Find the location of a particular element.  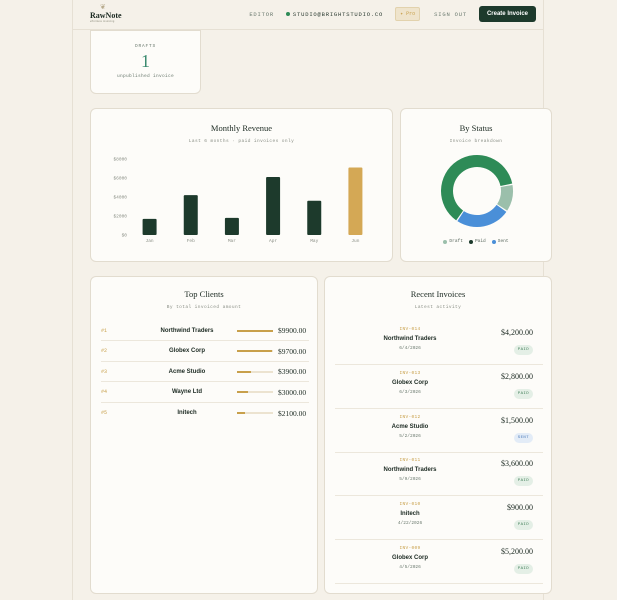

invoice-number: INV-013 is located at coordinates (410, 373).